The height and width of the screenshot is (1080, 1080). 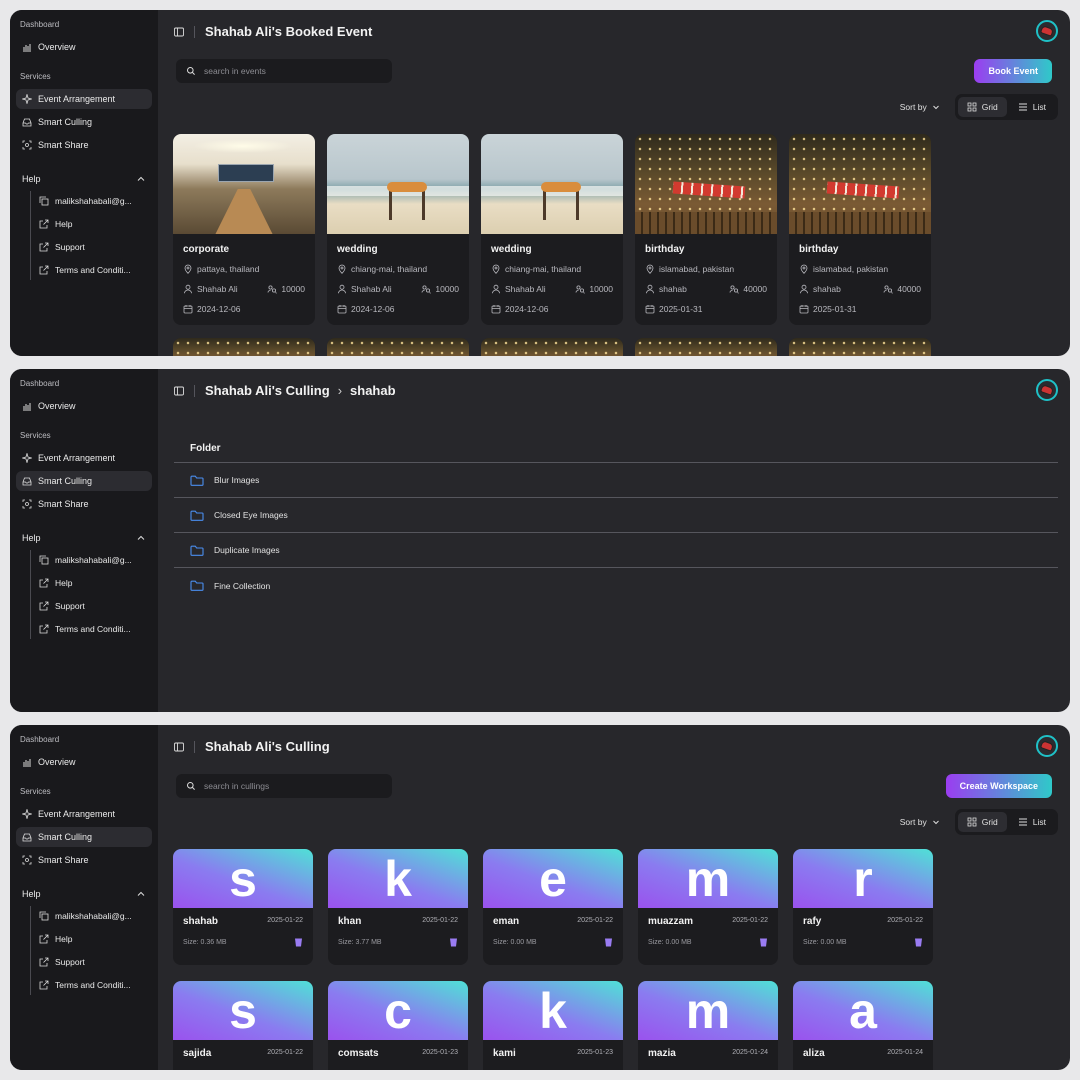 What do you see at coordinates (553, 907) in the screenshot?
I see `workspace-card: e eman 2025-01-22 Size: 0.00 MB` at bounding box center [553, 907].